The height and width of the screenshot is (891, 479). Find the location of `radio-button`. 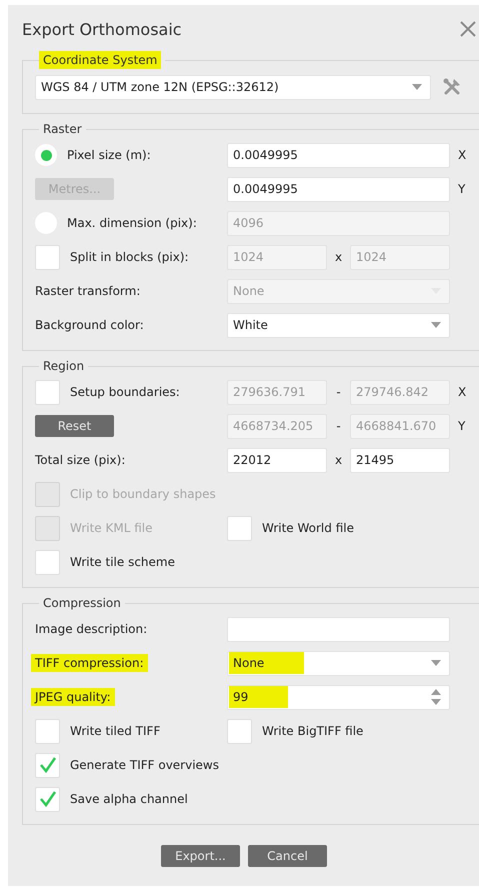

radio-button is located at coordinates (46, 155).